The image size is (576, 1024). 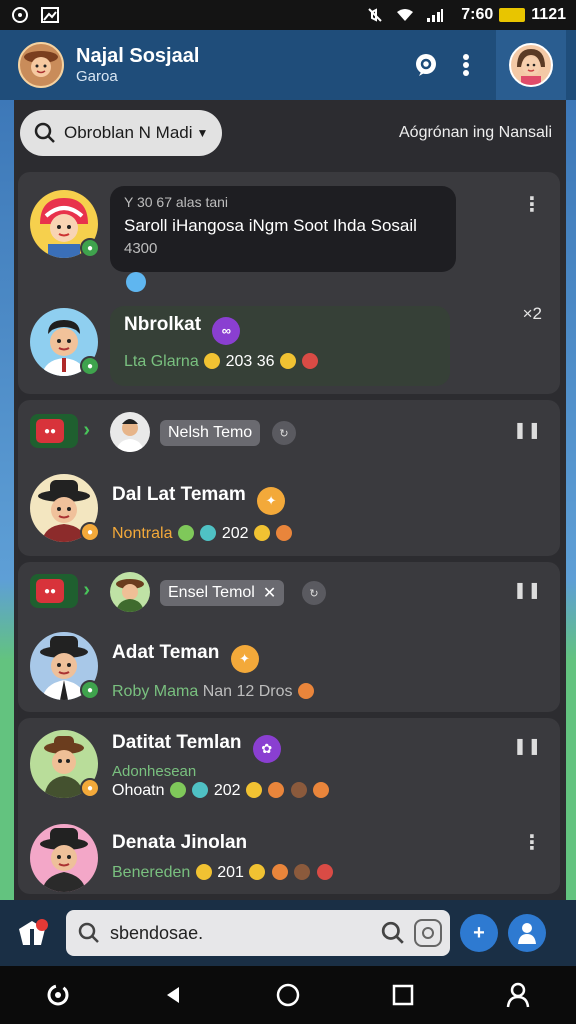 What do you see at coordinates (393, 933) in the screenshot?
I see `search-submit-icon` at bounding box center [393, 933].